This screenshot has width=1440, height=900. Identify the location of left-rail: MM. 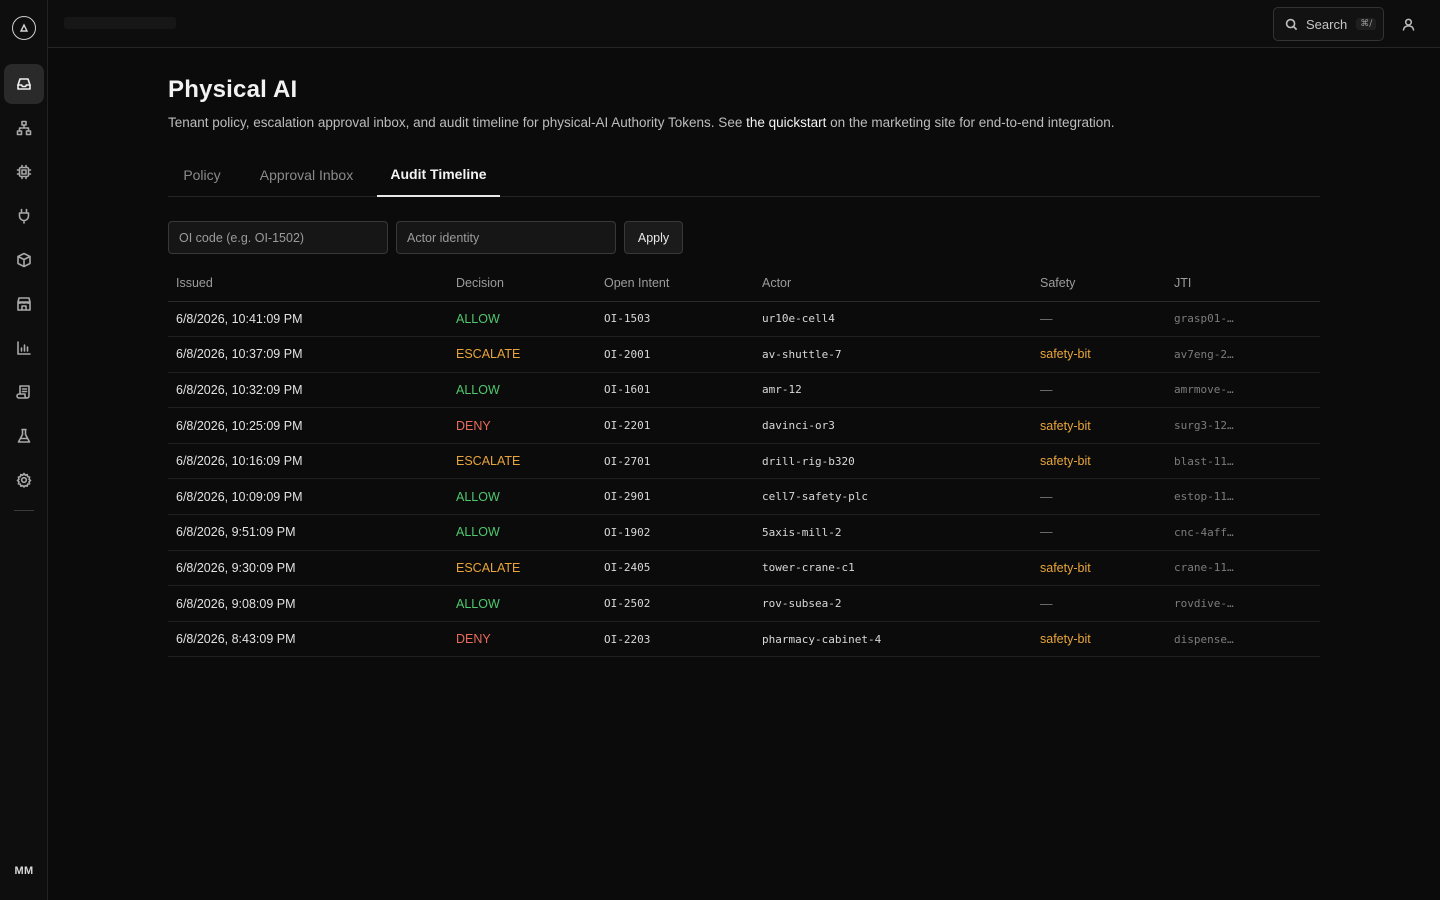
(24, 450).